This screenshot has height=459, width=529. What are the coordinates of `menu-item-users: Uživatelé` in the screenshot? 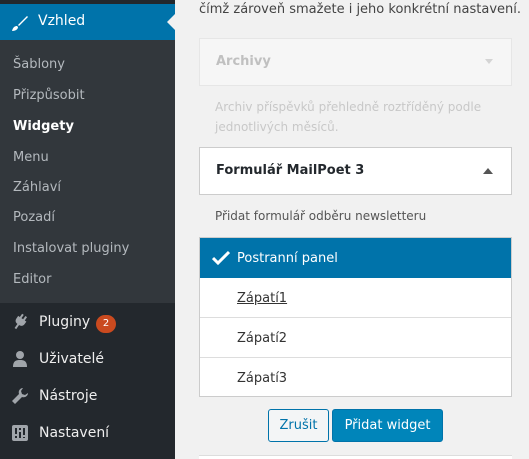 It's located at (87, 360).